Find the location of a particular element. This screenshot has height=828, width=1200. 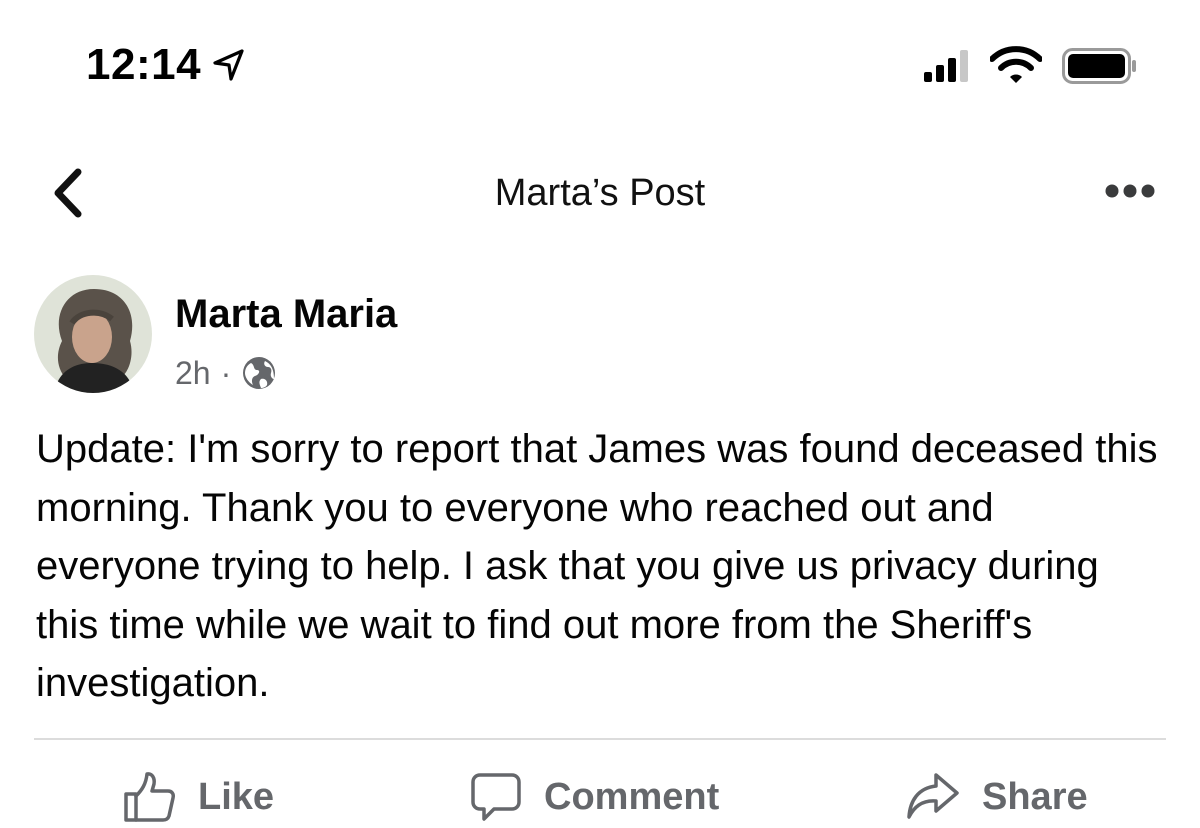

like-button: Like is located at coordinates (198, 797).